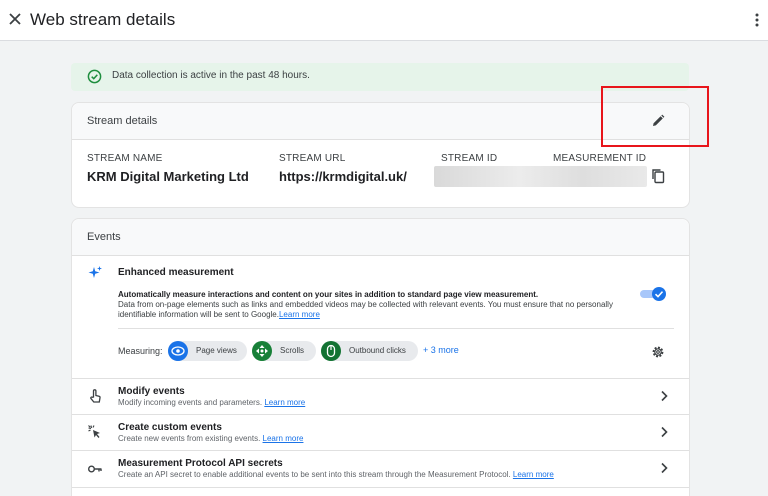  Describe the element at coordinates (168, 176) in the screenshot. I see `stream-name-value: KRM Digital Marketing Ltd` at that location.